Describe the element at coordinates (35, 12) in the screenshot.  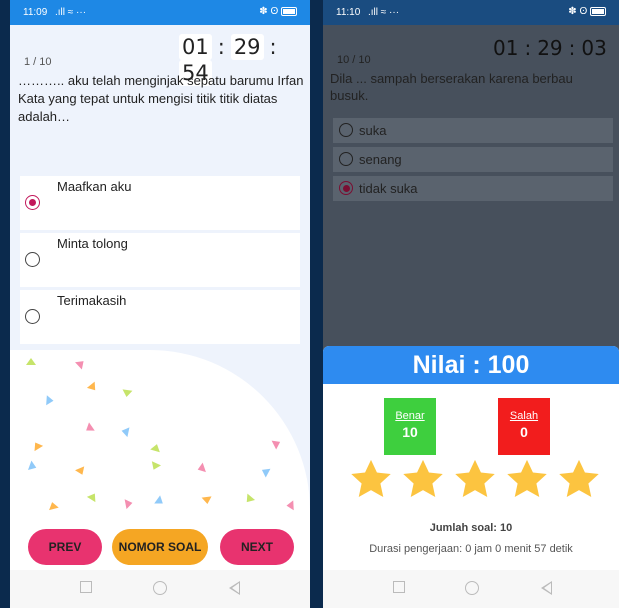
I see `status-time: 11:09` at that location.